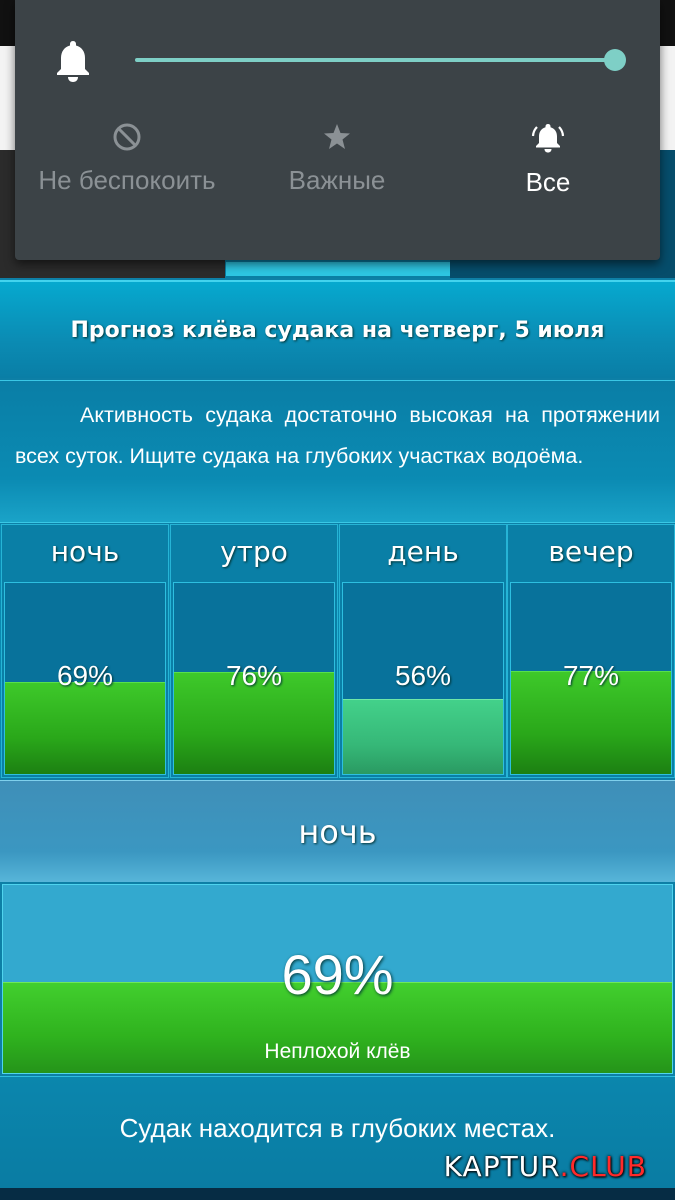 This screenshot has height=1200, width=675. Describe the element at coordinates (337, 329) in the screenshot. I see `forecast-title: Прогноз клёва судака на четверг, 5 июля` at that location.